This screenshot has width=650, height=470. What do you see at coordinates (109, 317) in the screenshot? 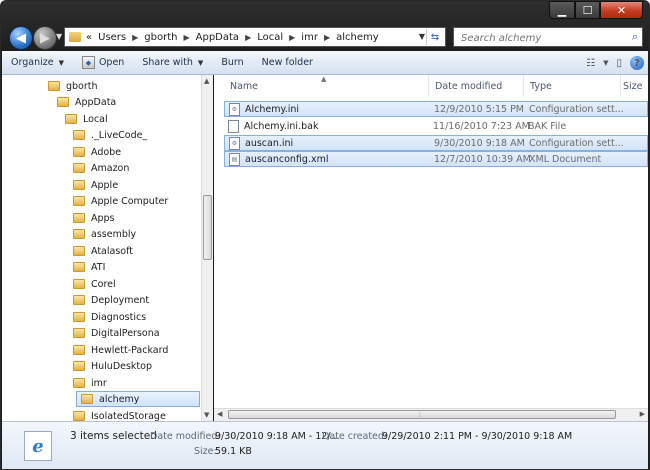
I see `tree-item-diagnostics: Diagnostics` at bounding box center [109, 317].